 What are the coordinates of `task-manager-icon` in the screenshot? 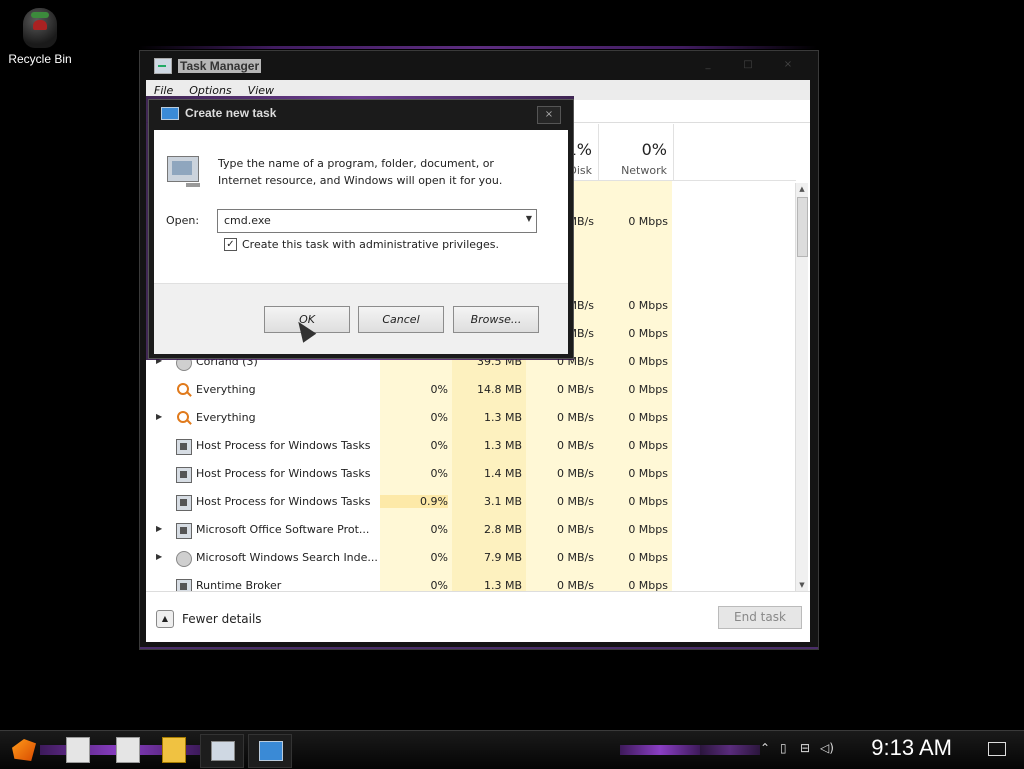 It's located at (163, 66).